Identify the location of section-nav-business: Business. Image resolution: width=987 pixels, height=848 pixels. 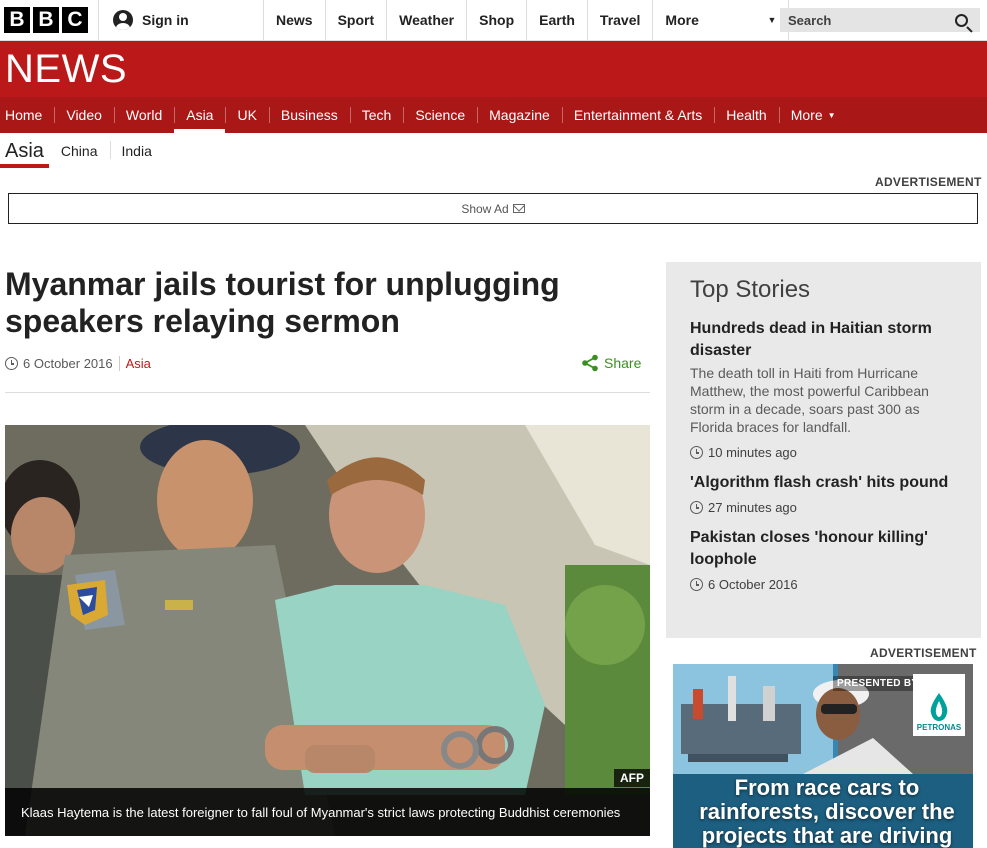
(309, 115).